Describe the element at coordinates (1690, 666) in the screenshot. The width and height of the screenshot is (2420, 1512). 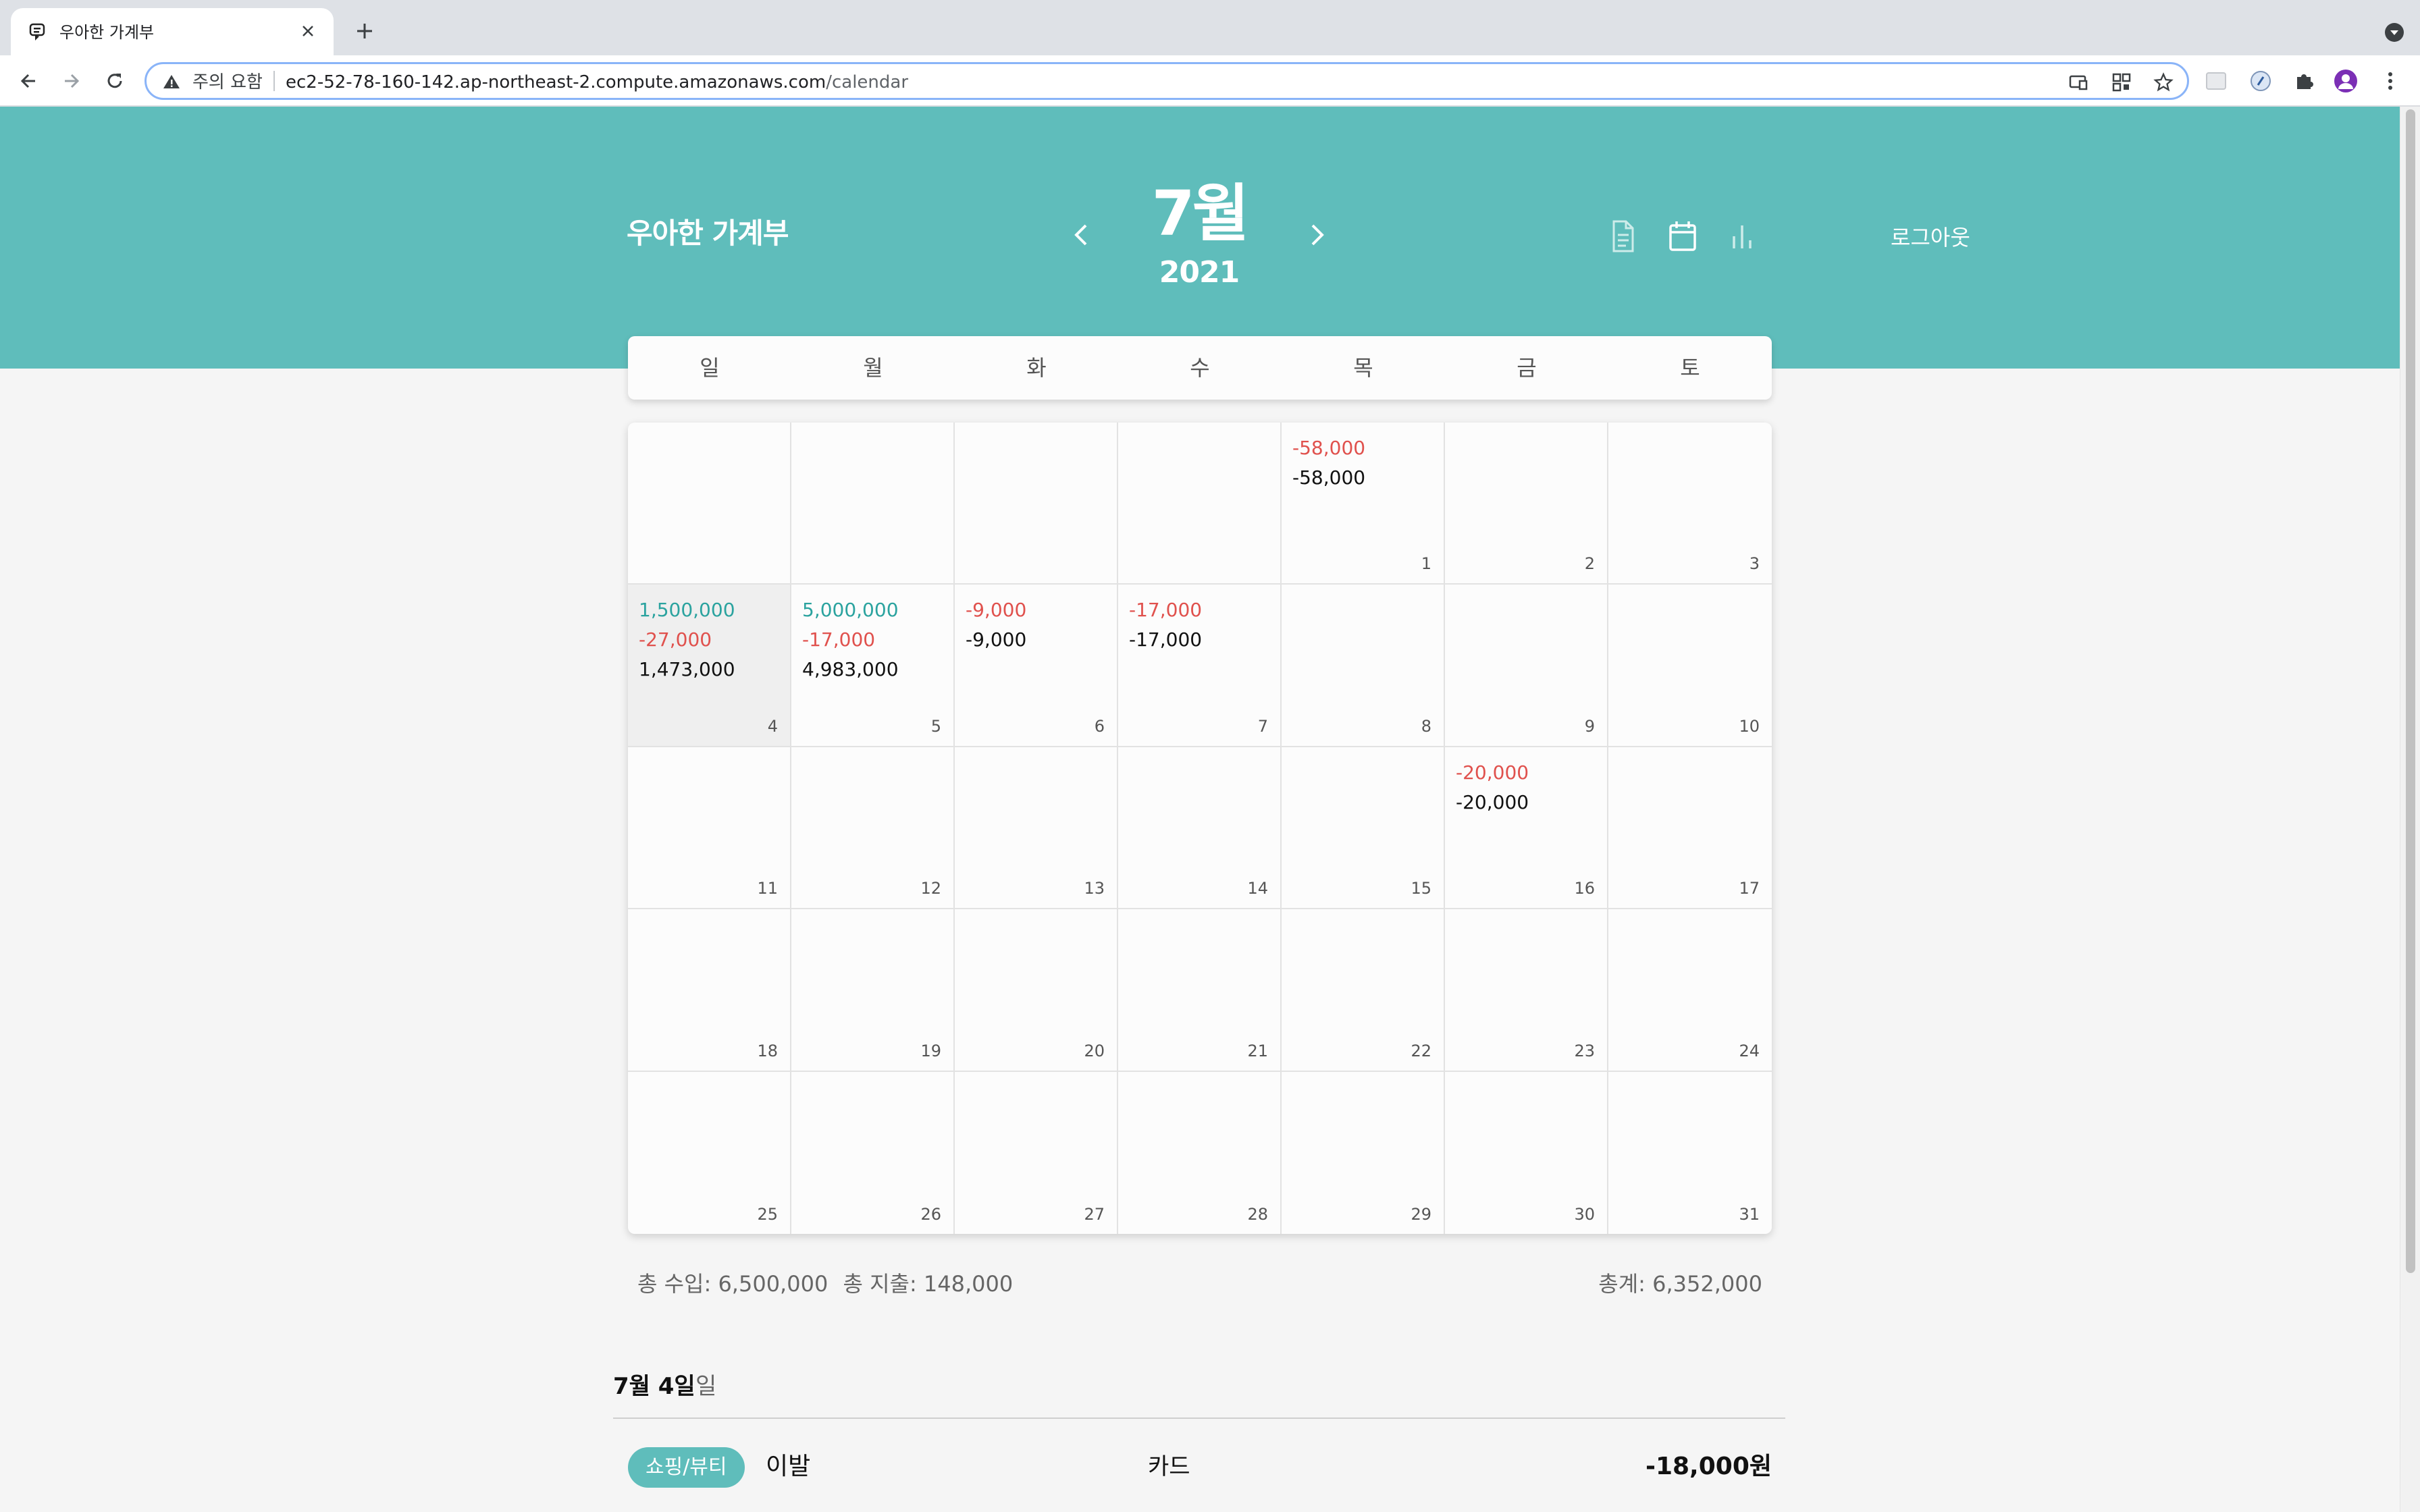
I see `calendar-day-cell: 10` at that location.